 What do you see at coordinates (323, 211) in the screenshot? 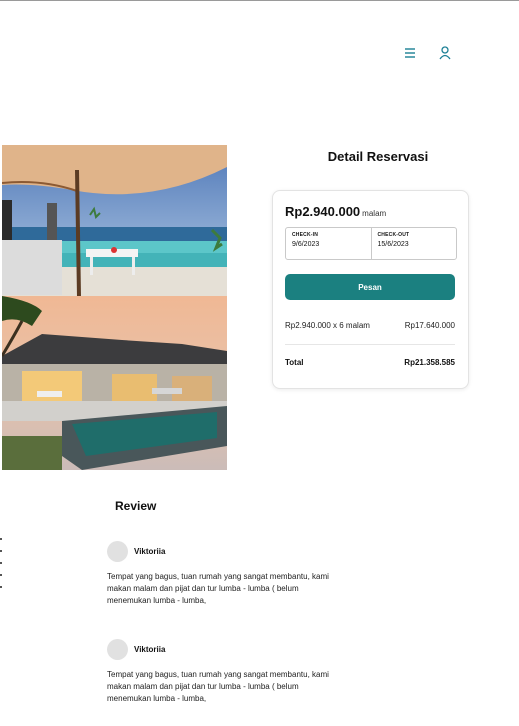
I see `price-value: Rp2.940.000` at bounding box center [323, 211].